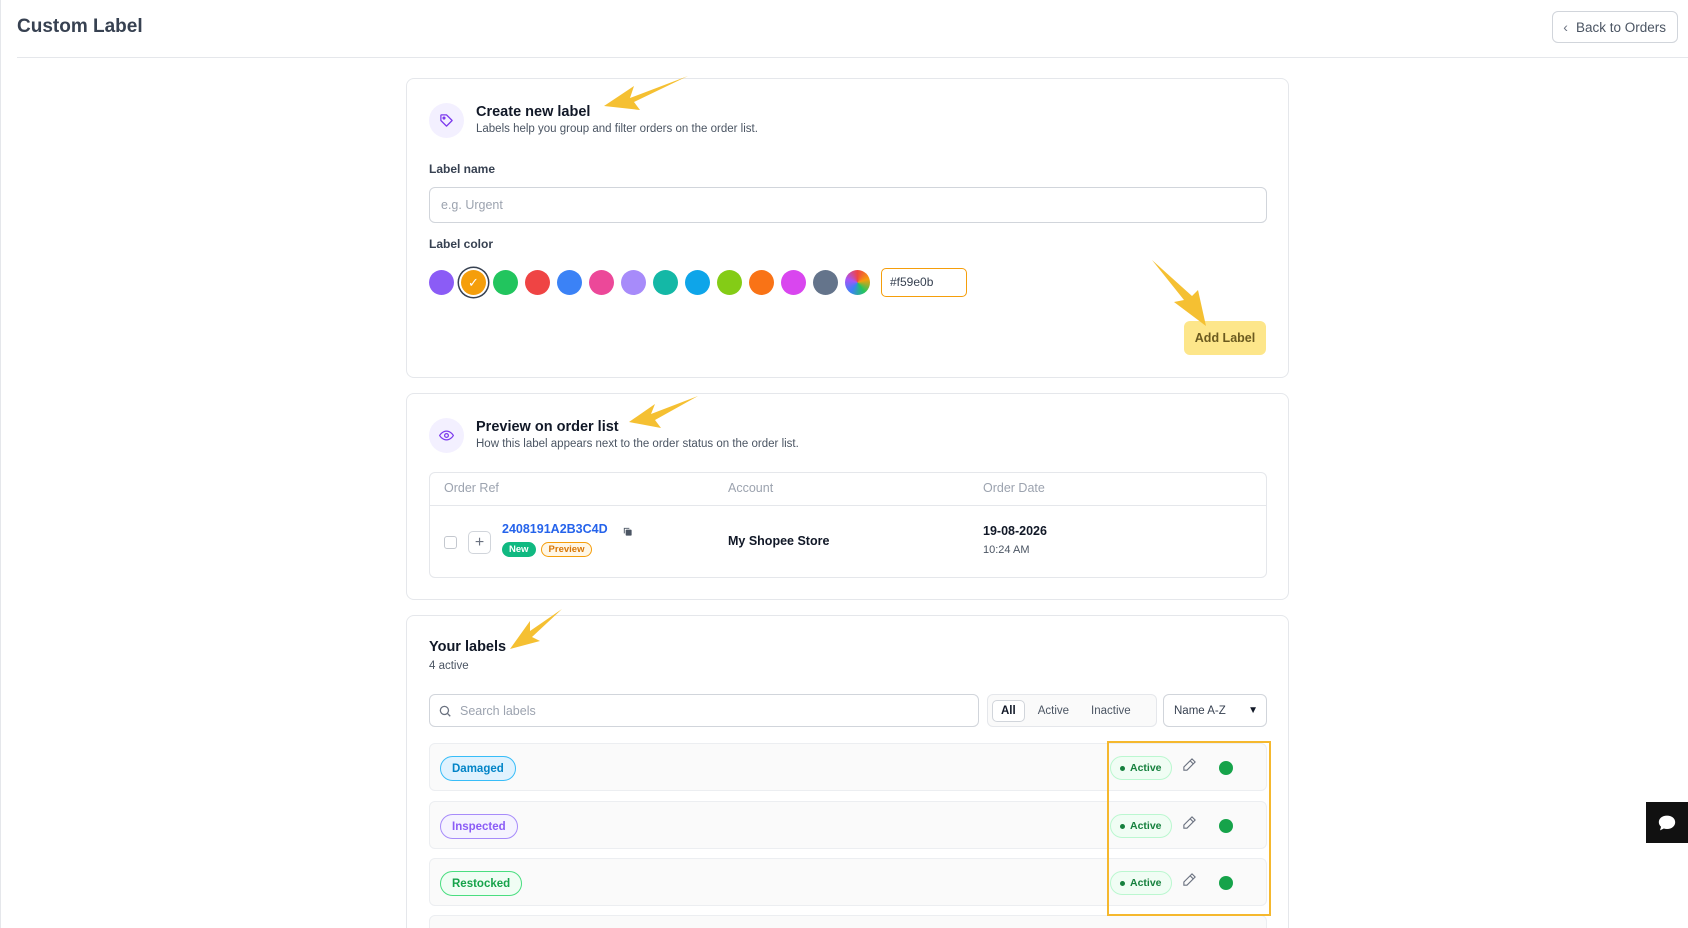 This screenshot has width=1688, height=928. I want to click on color-swatches: ✓, so click(698, 282).